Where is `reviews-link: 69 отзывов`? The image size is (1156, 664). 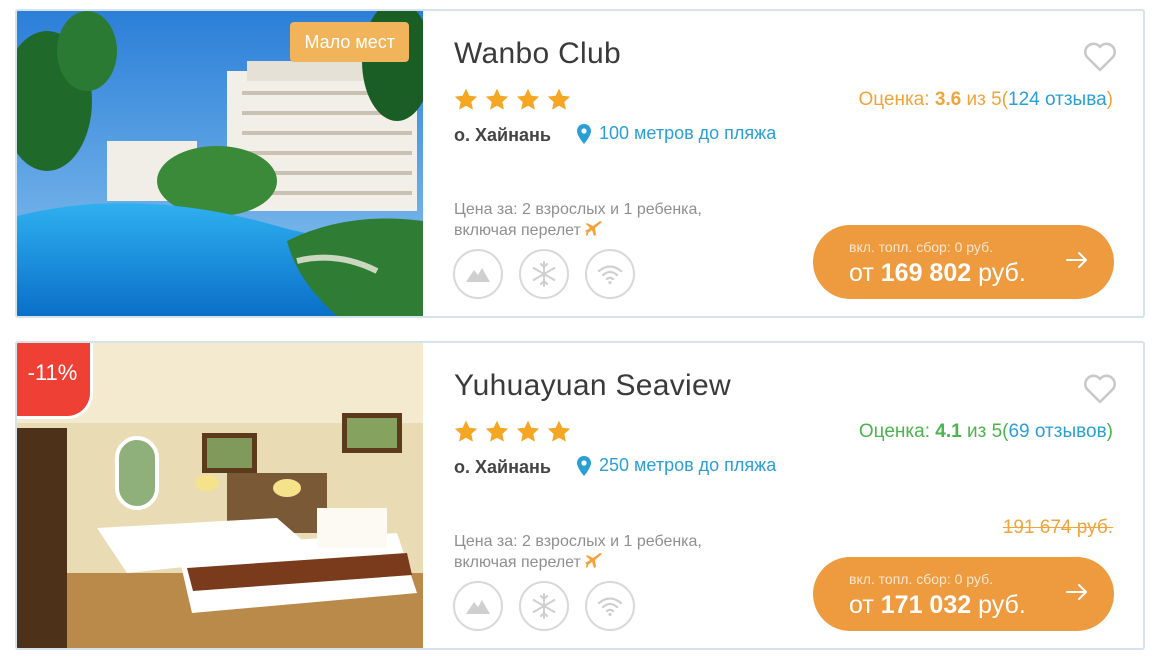 reviews-link: 69 отзывов is located at coordinates (1057, 431).